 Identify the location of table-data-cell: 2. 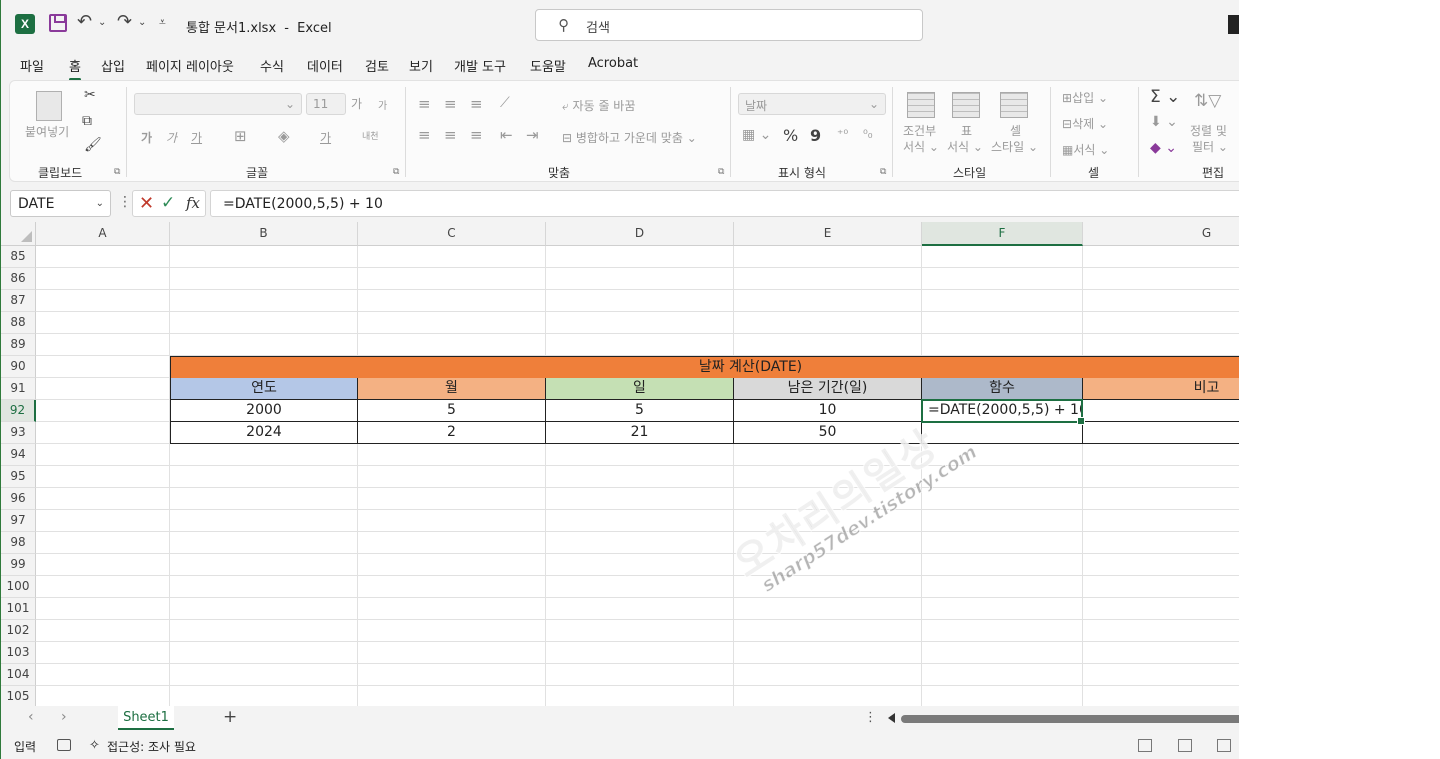
(452, 433).